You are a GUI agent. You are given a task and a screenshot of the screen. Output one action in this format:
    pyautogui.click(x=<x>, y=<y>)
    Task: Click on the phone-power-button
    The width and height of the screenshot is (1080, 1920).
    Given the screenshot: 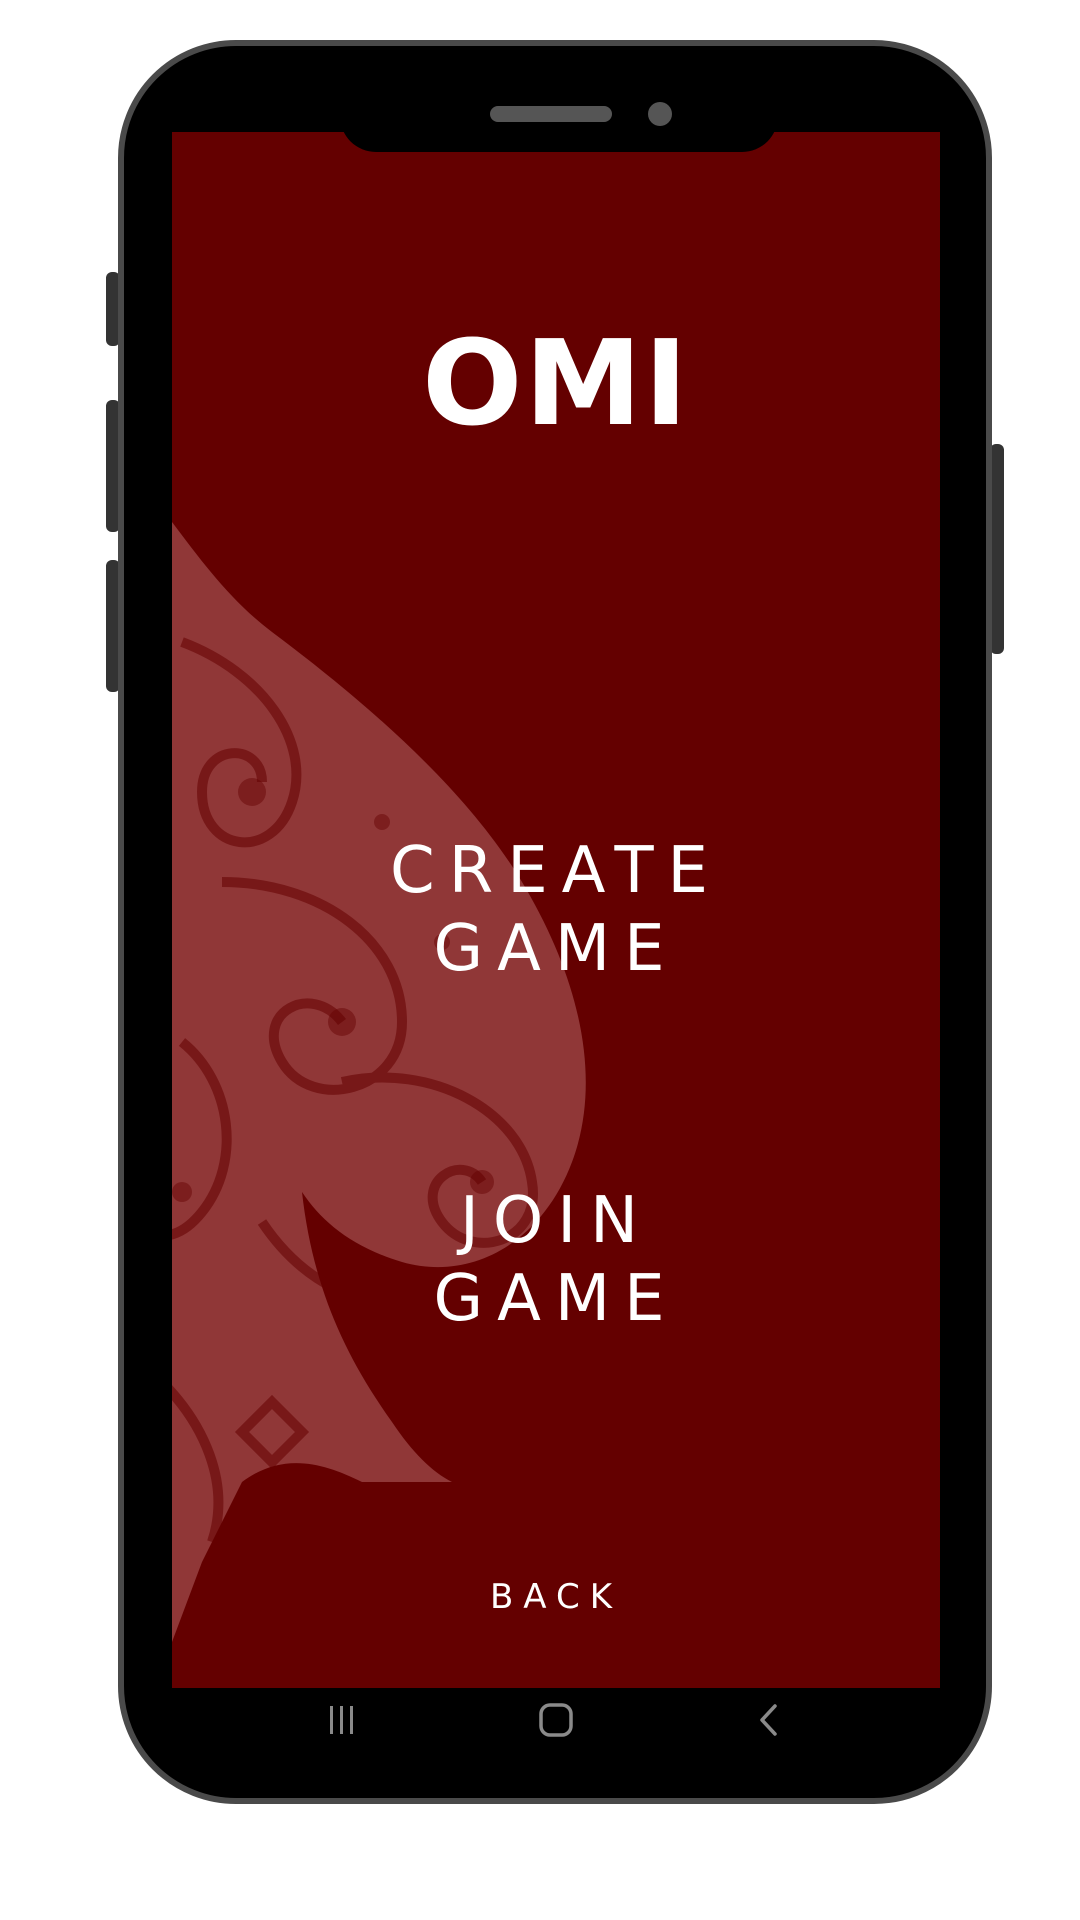 What is the action you would take?
    pyautogui.click(x=997, y=549)
    